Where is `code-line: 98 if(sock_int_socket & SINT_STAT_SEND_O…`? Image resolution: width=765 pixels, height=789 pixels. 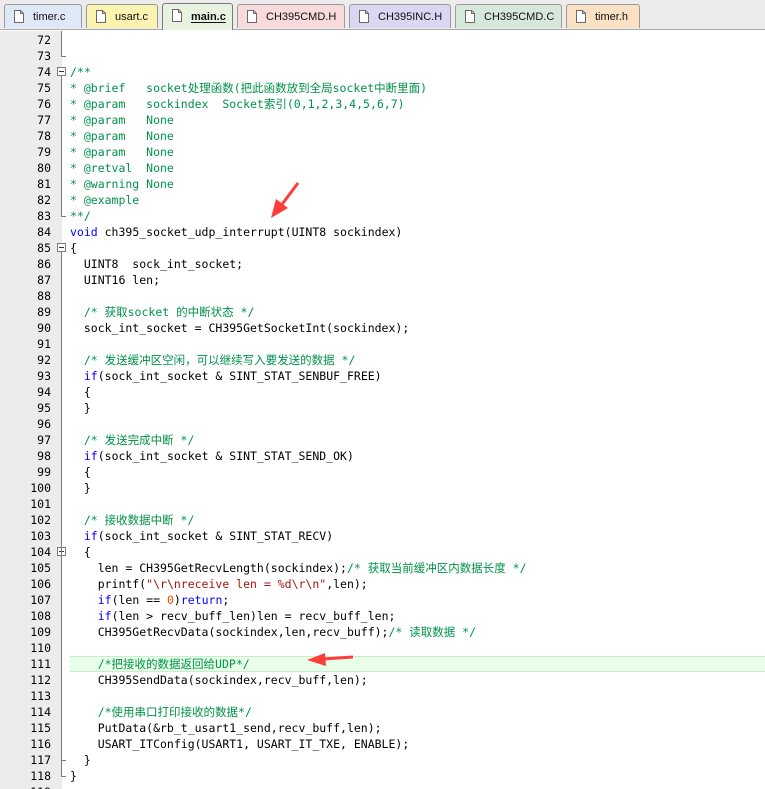 code-line: 98 if(sock_int_socket & SINT_STAT_SEND_O… is located at coordinates (382, 456).